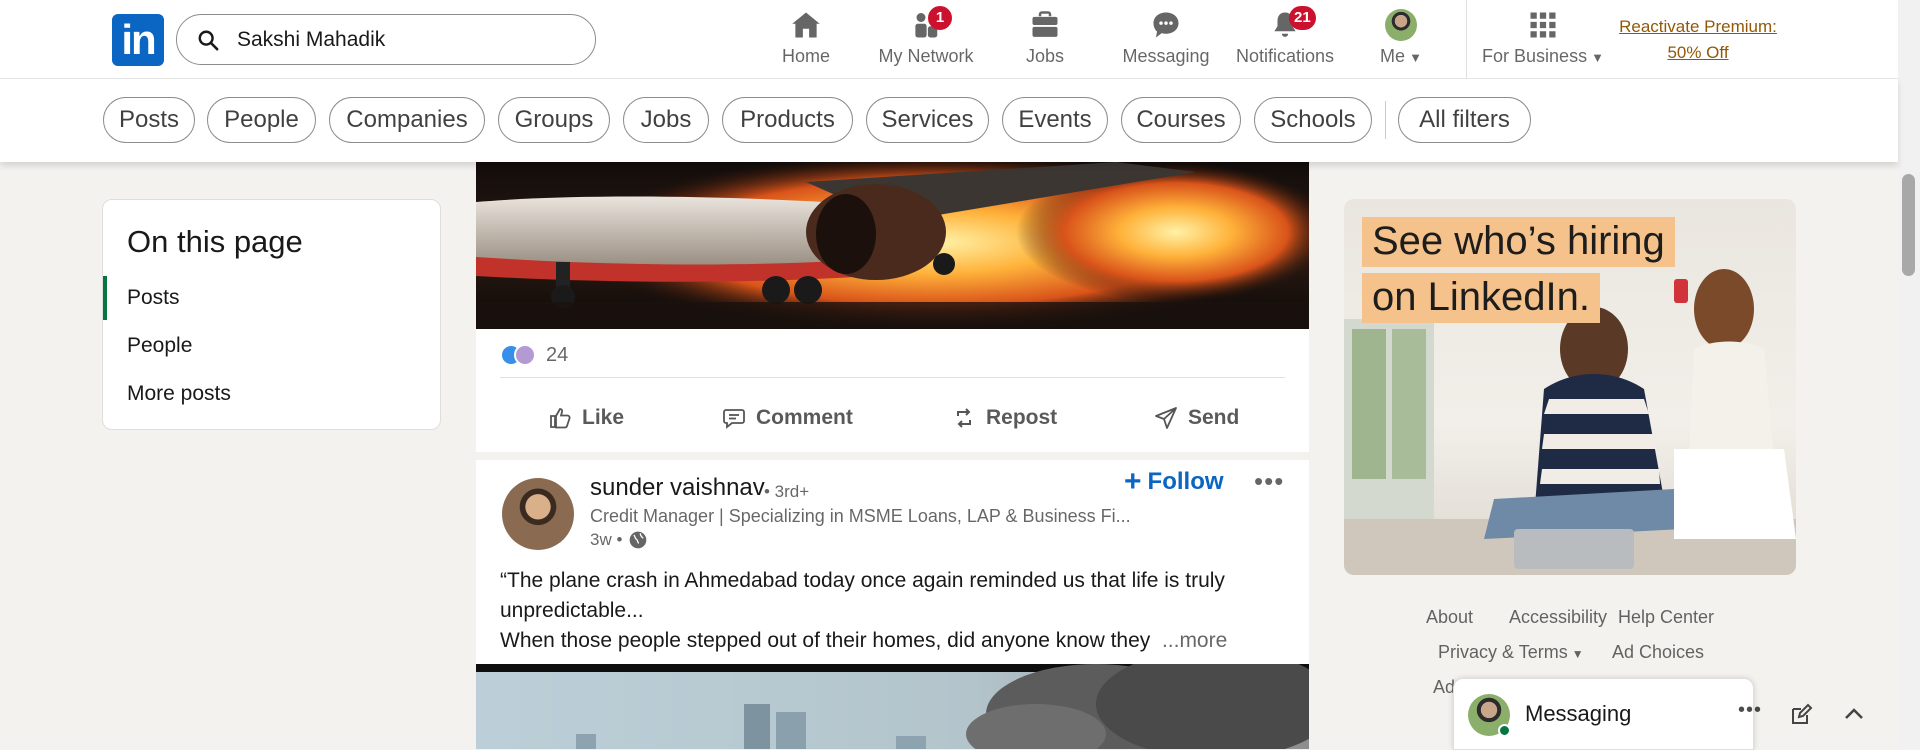  Describe the element at coordinates (208, 40) in the screenshot. I see `search-icon` at that location.